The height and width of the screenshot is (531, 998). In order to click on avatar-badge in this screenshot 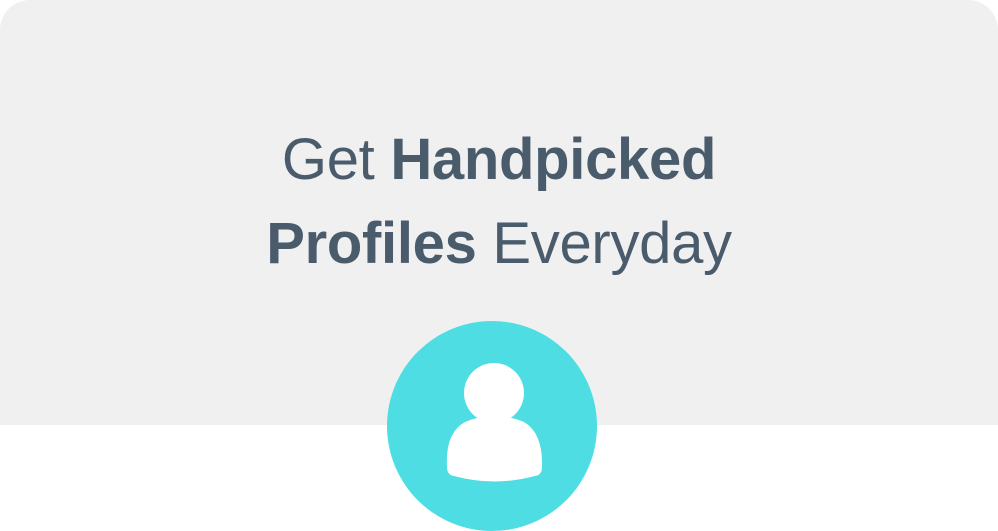, I will do `click(492, 426)`.